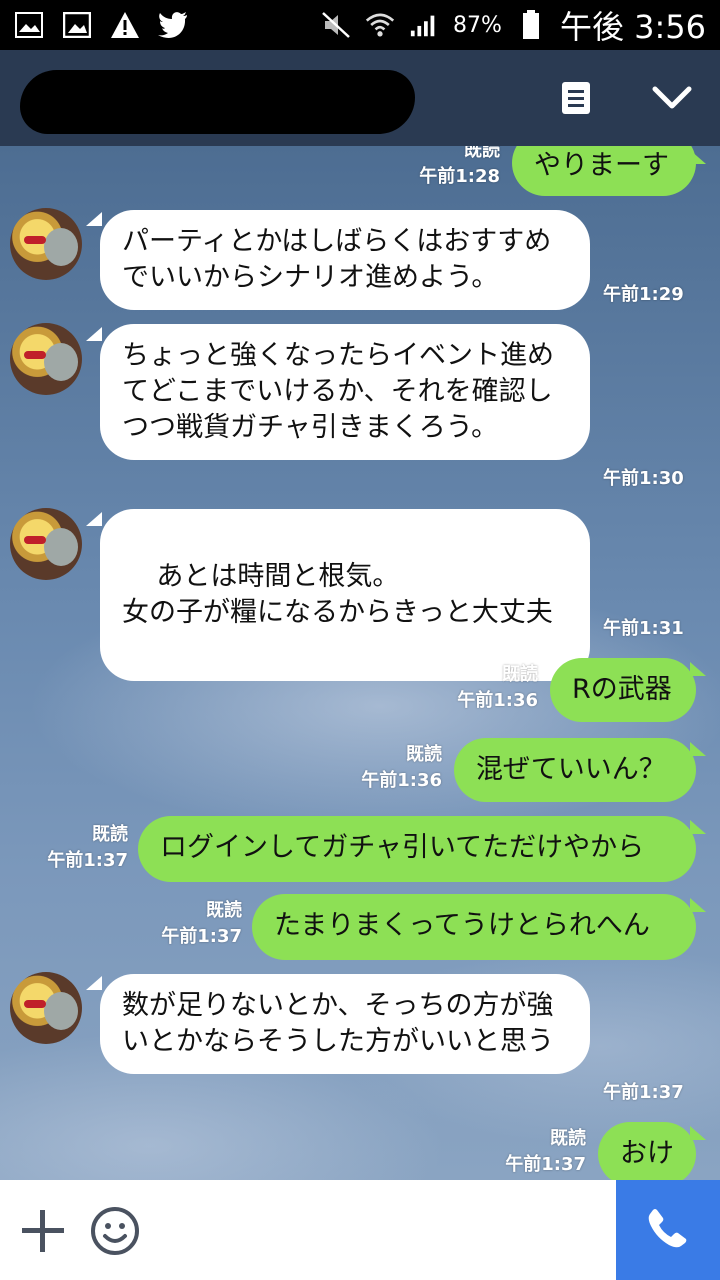  What do you see at coordinates (125, 25) in the screenshot?
I see `warning-icon` at bounding box center [125, 25].